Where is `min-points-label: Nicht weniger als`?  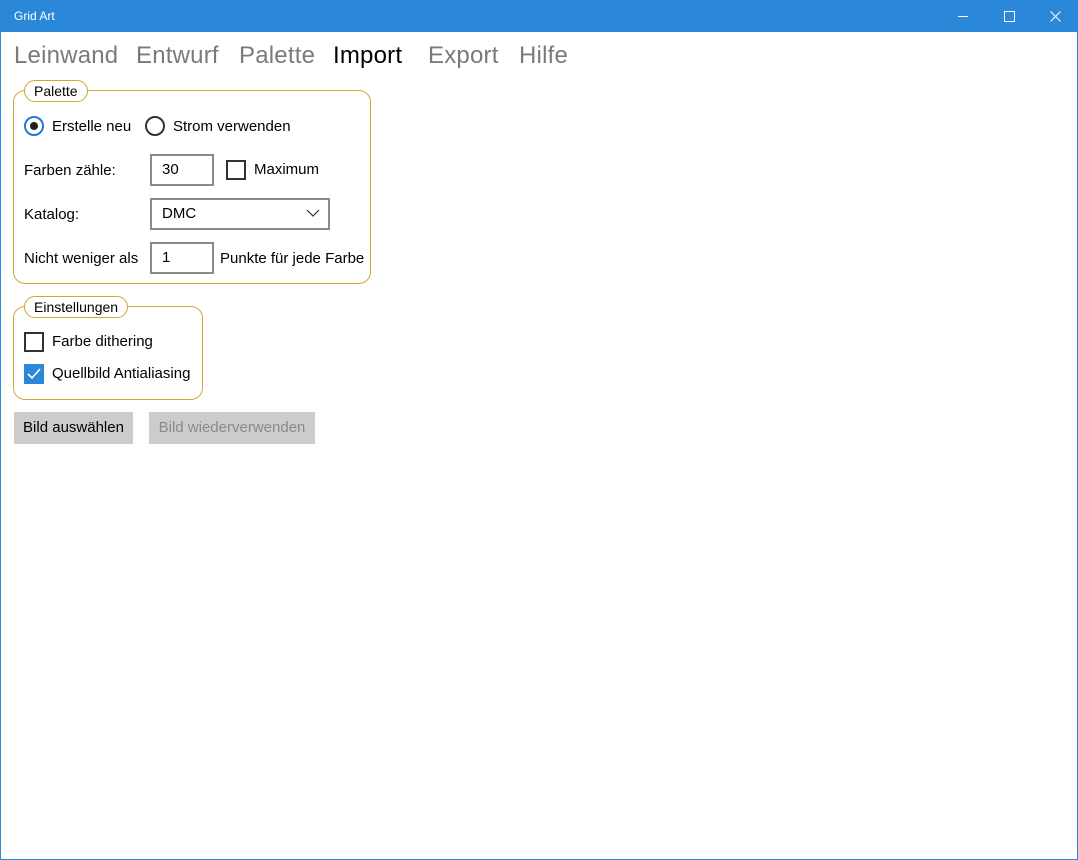 min-points-label: Nicht weniger als is located at coordinates (81, 258).